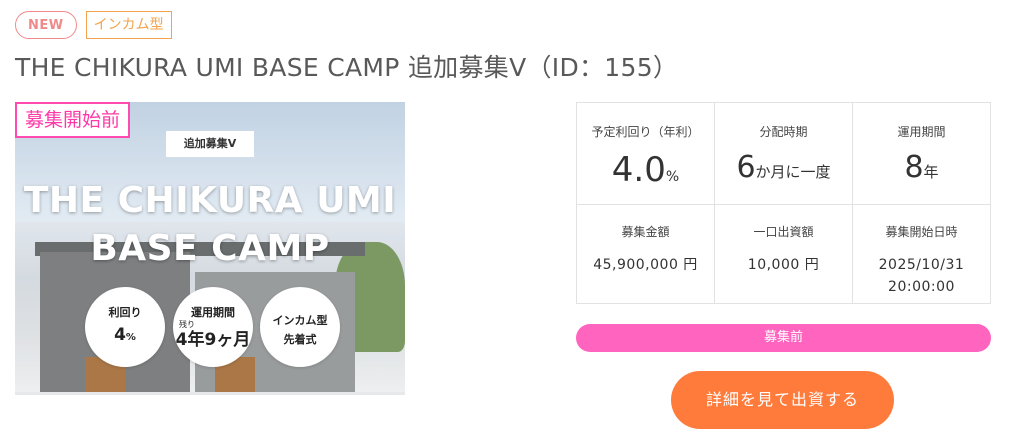 The width and height of the screenshot is (1024, 448). I want to click on unit-price-label: 一口出資額, so click(783, 232).